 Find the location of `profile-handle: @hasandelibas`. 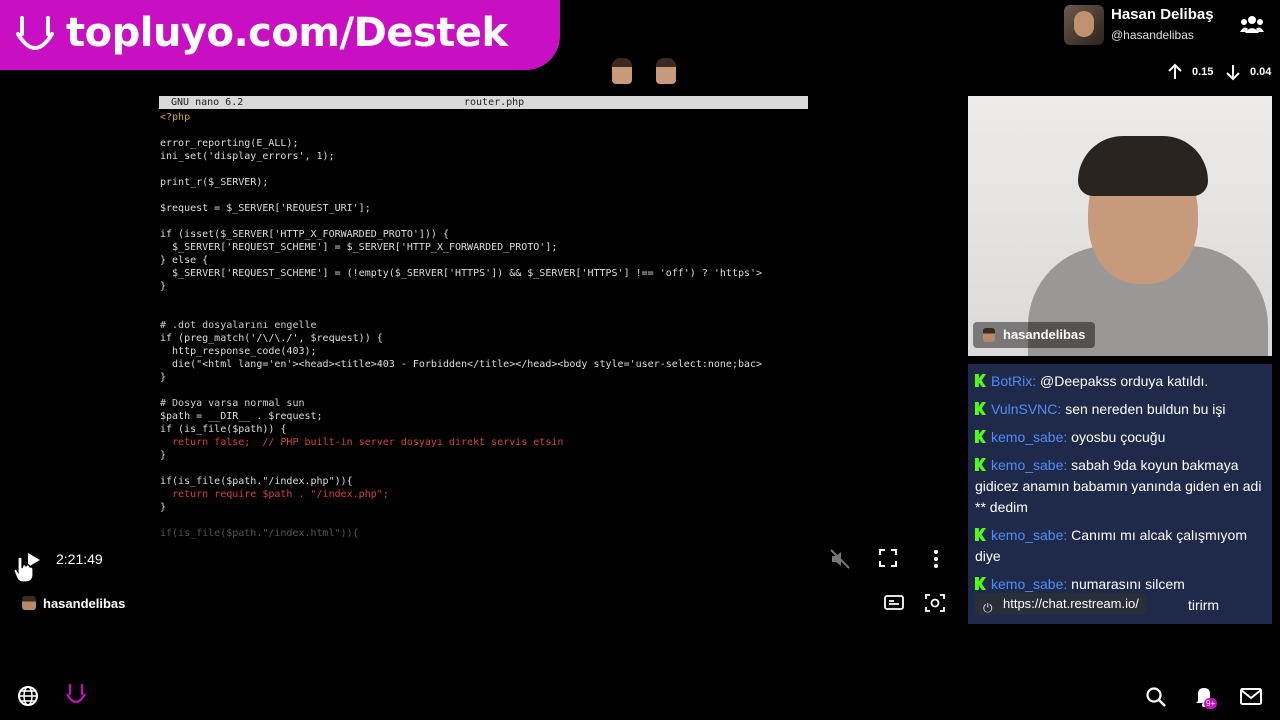

profile-handle: @hasandelibas is located at coordinates (1152, 35).